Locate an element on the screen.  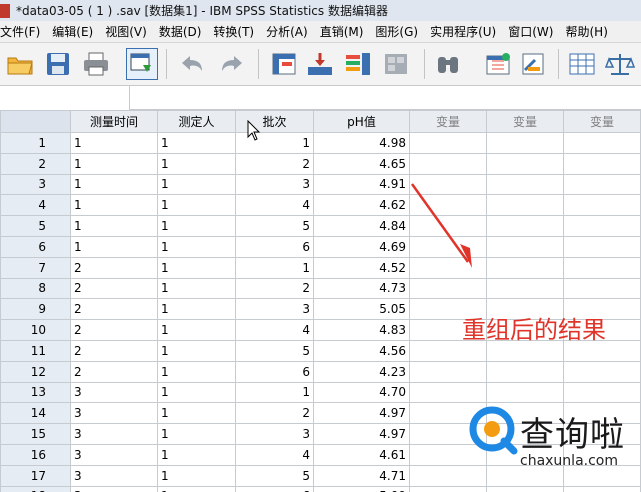
menu-item: 视图(V) is located at coordinates (126, 31).